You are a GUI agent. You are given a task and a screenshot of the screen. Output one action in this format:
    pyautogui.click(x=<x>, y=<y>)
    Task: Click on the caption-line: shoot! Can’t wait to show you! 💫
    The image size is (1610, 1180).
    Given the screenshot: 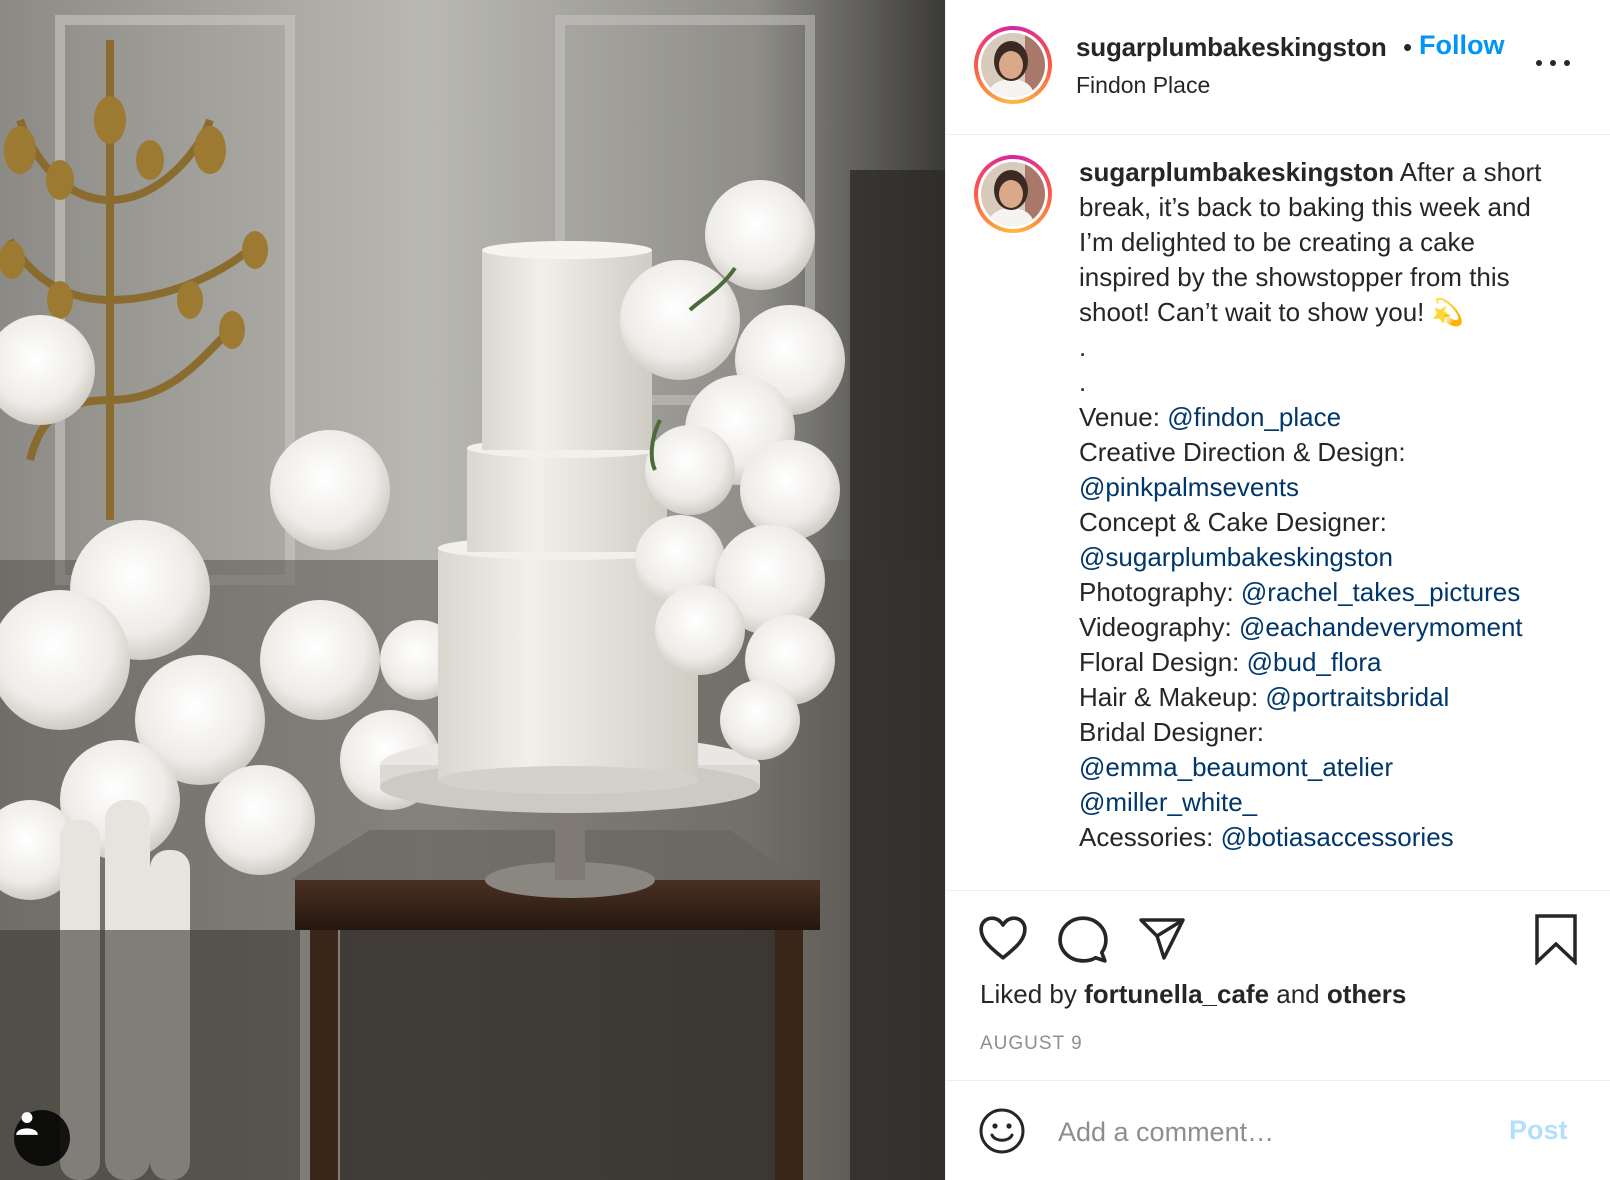 What is the action you would take?
    pyautogui.click(x=1271, y=312)
    